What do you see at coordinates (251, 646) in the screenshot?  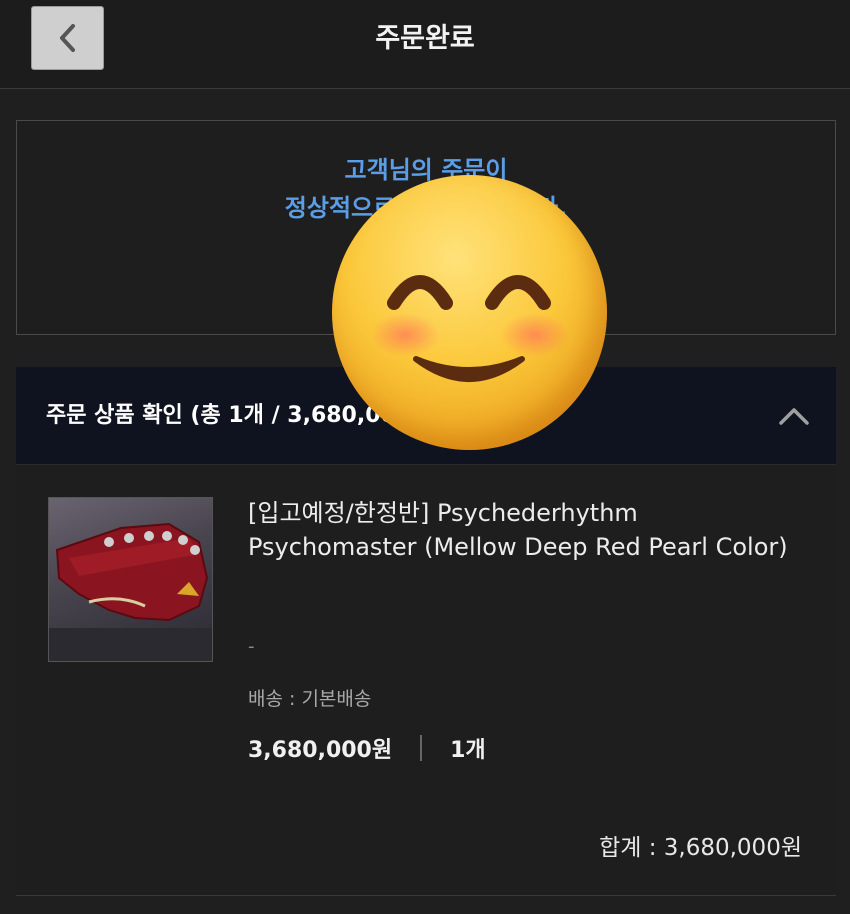 I see `product-option: -` at bounding box center [251, 646].